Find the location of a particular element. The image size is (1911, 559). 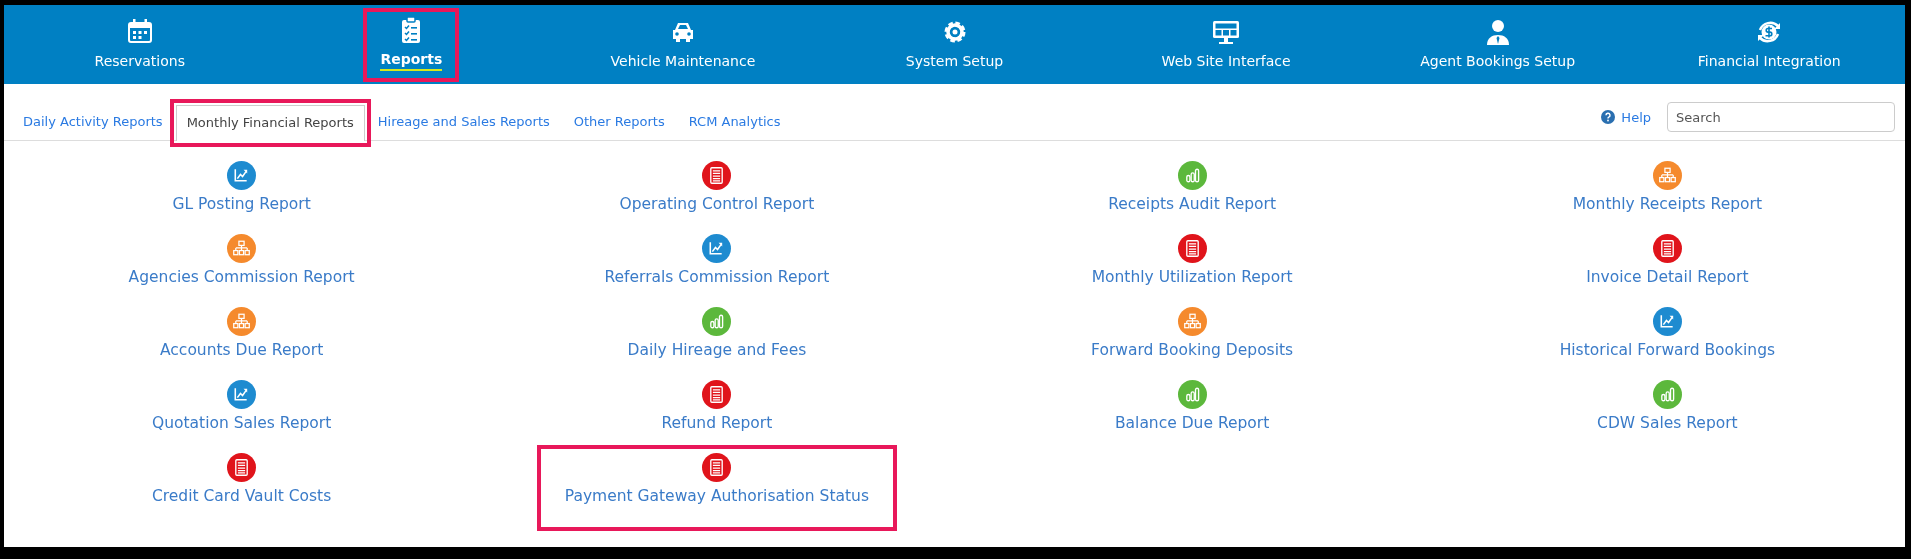

tab: Hireage and Sales Reports is located at coordinates (463, 122).